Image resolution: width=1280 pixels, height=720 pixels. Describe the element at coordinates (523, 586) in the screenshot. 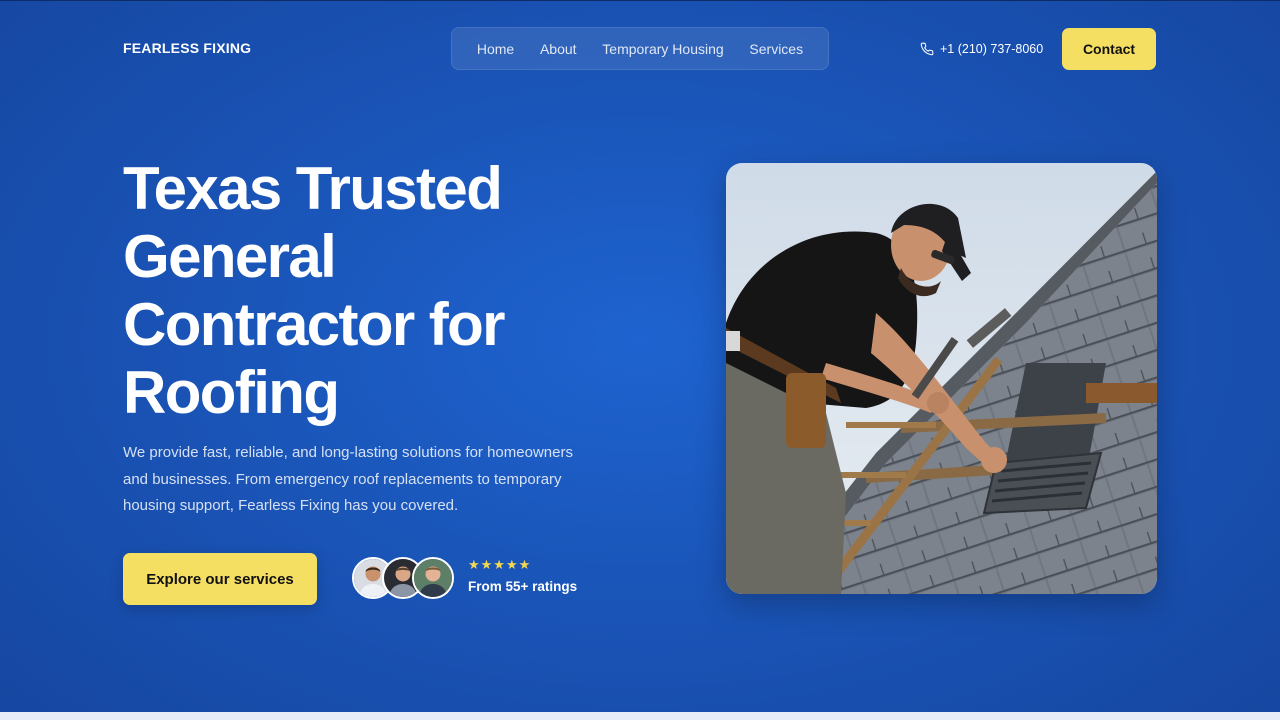

I see `ratings-count: From 55+ ratings` at that location.